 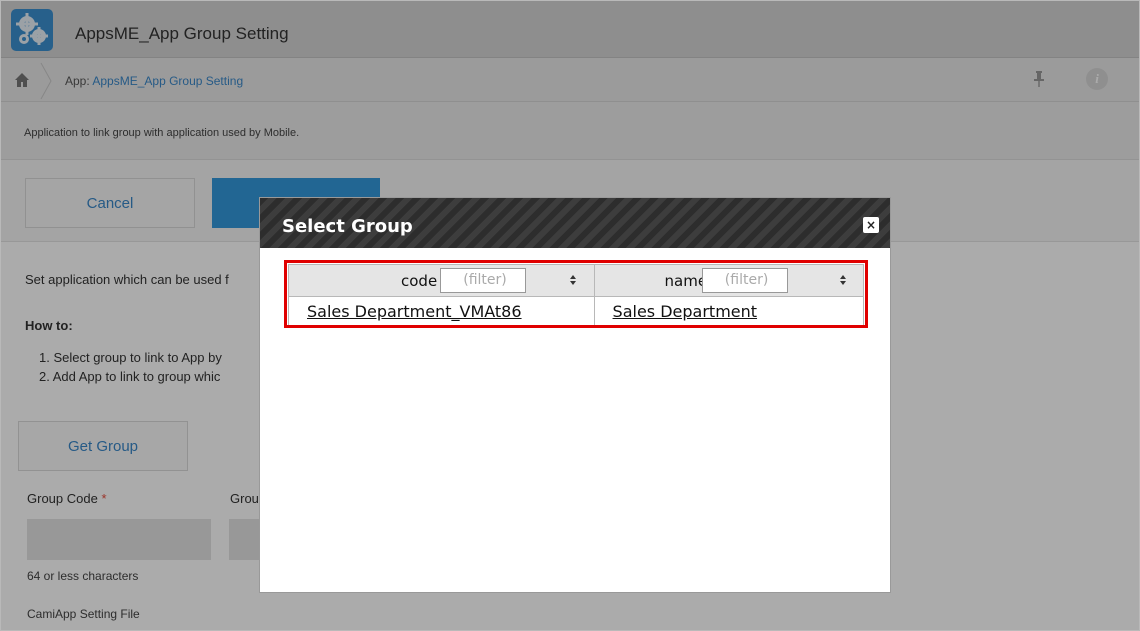 What do you see at coordinates (575, 223) in the screenshot?
I see `dialog-header: Select Group ×` at bounding box center [575, 223].